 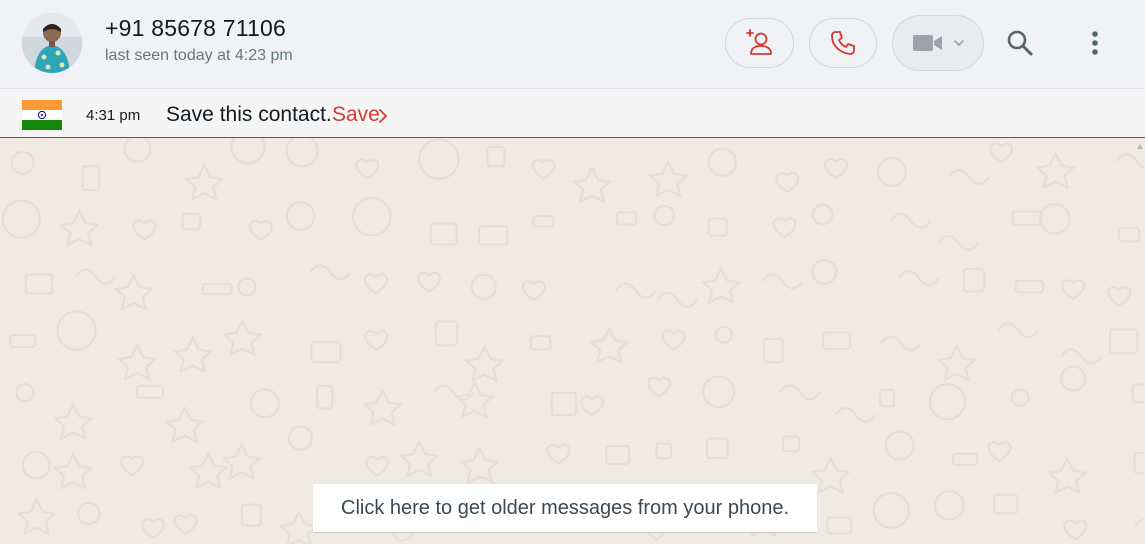 I want to click on chevron-right-icon, so click(x=383, y=116).